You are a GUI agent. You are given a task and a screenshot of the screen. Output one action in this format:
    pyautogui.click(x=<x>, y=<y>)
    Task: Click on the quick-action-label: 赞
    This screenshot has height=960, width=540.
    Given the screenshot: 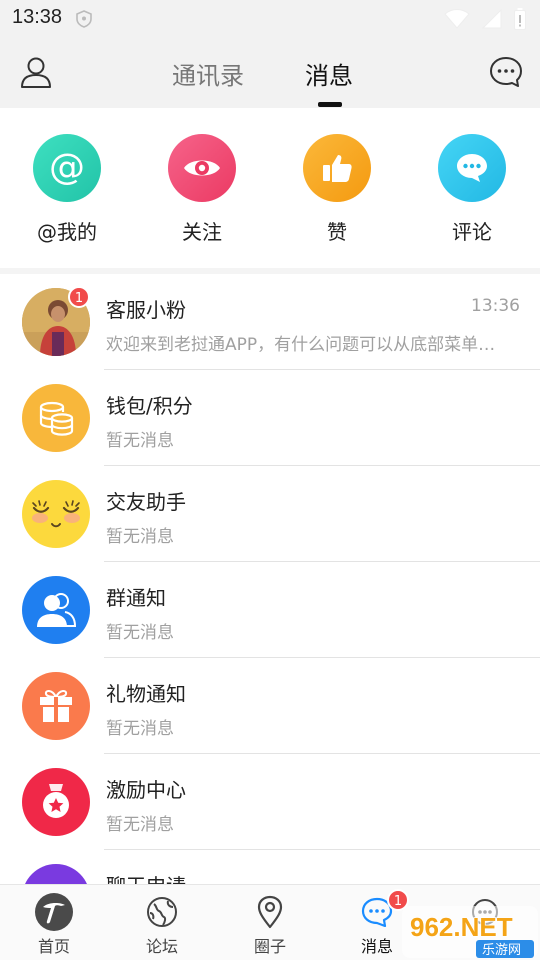 What is the action you would take?
    pyautogui.click(x=337, y=232)
    